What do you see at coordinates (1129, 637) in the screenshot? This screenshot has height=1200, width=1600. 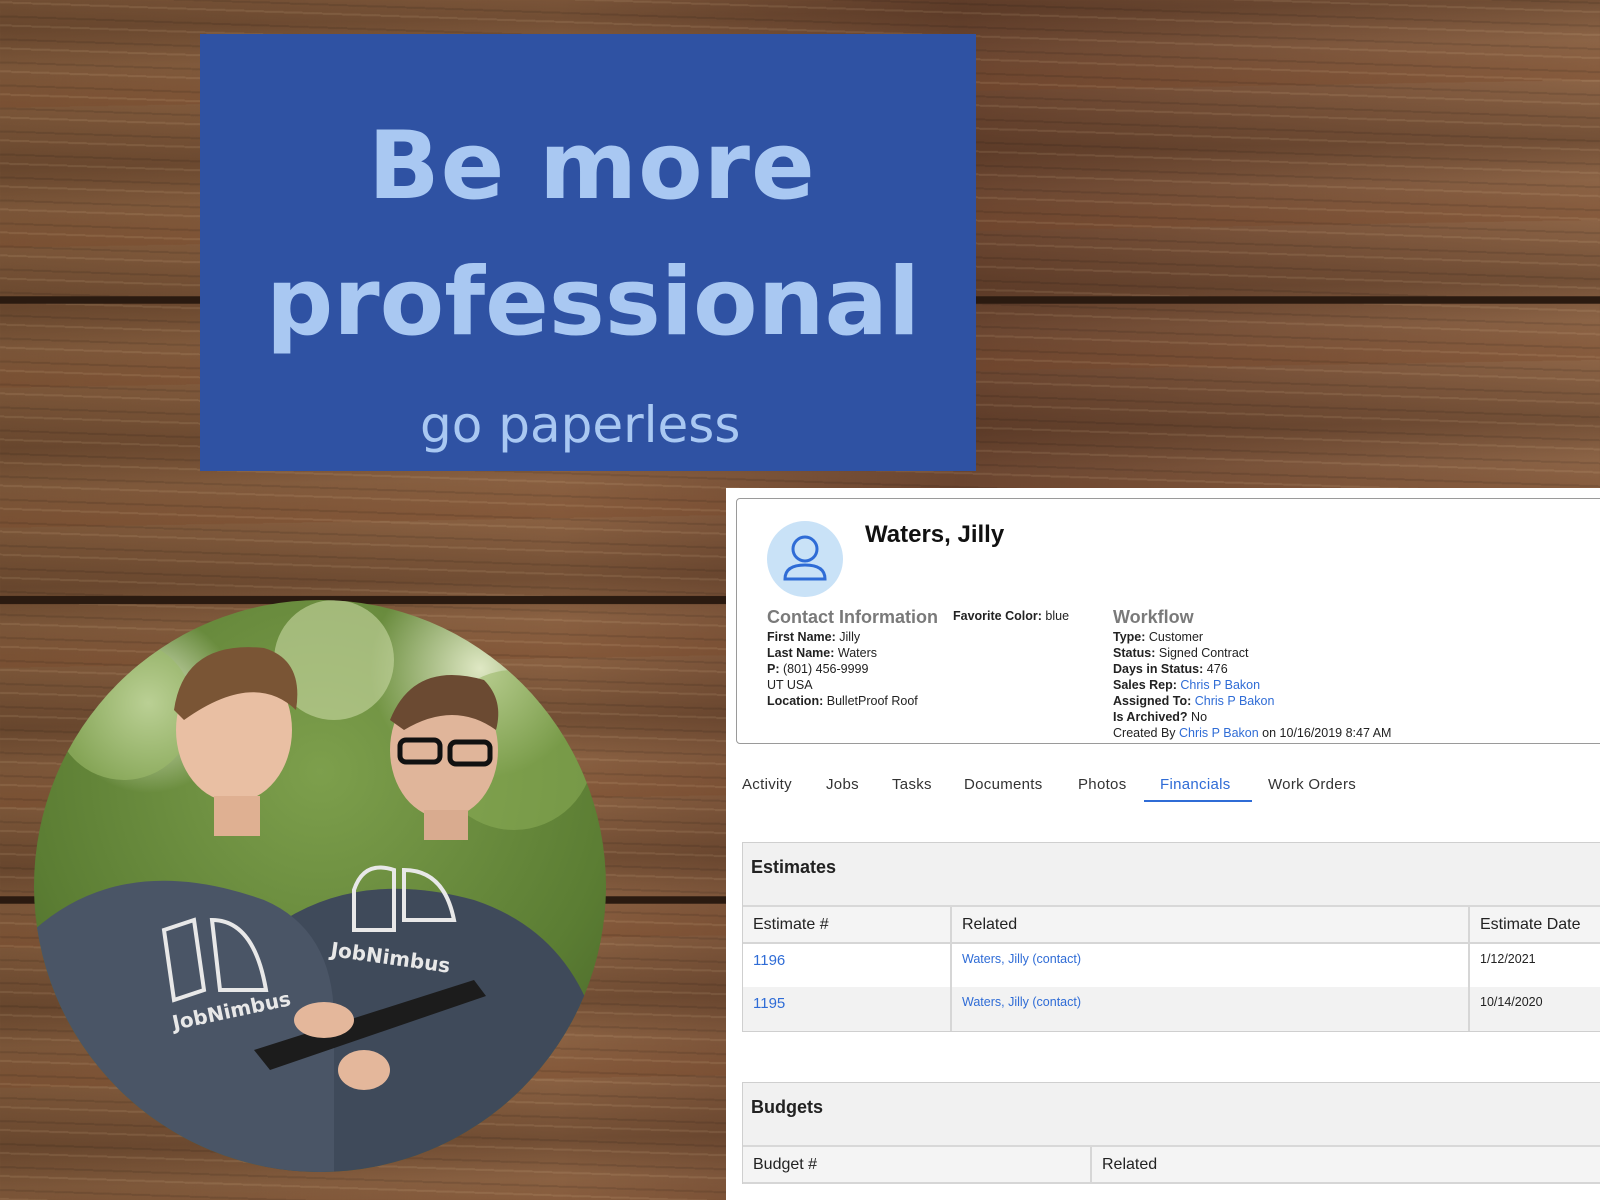 I see `type-label: Type:` at bounding box center [1129, 637].